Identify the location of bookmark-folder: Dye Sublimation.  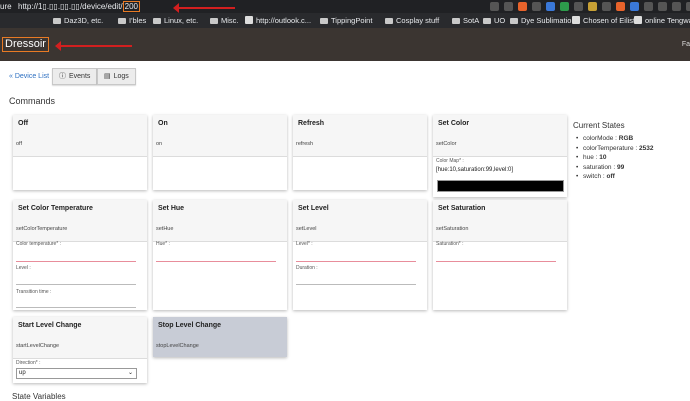
(543, 20).